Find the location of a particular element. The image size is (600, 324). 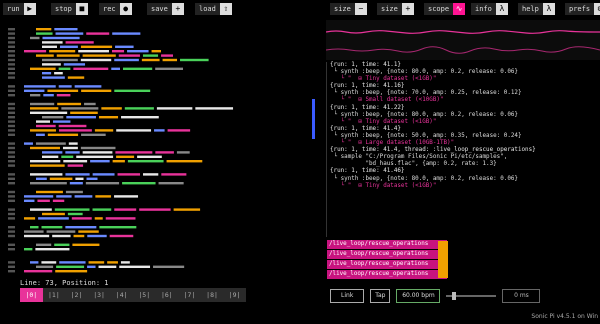

buffer-tab-3: |3| is located at coordinates (99, 295).